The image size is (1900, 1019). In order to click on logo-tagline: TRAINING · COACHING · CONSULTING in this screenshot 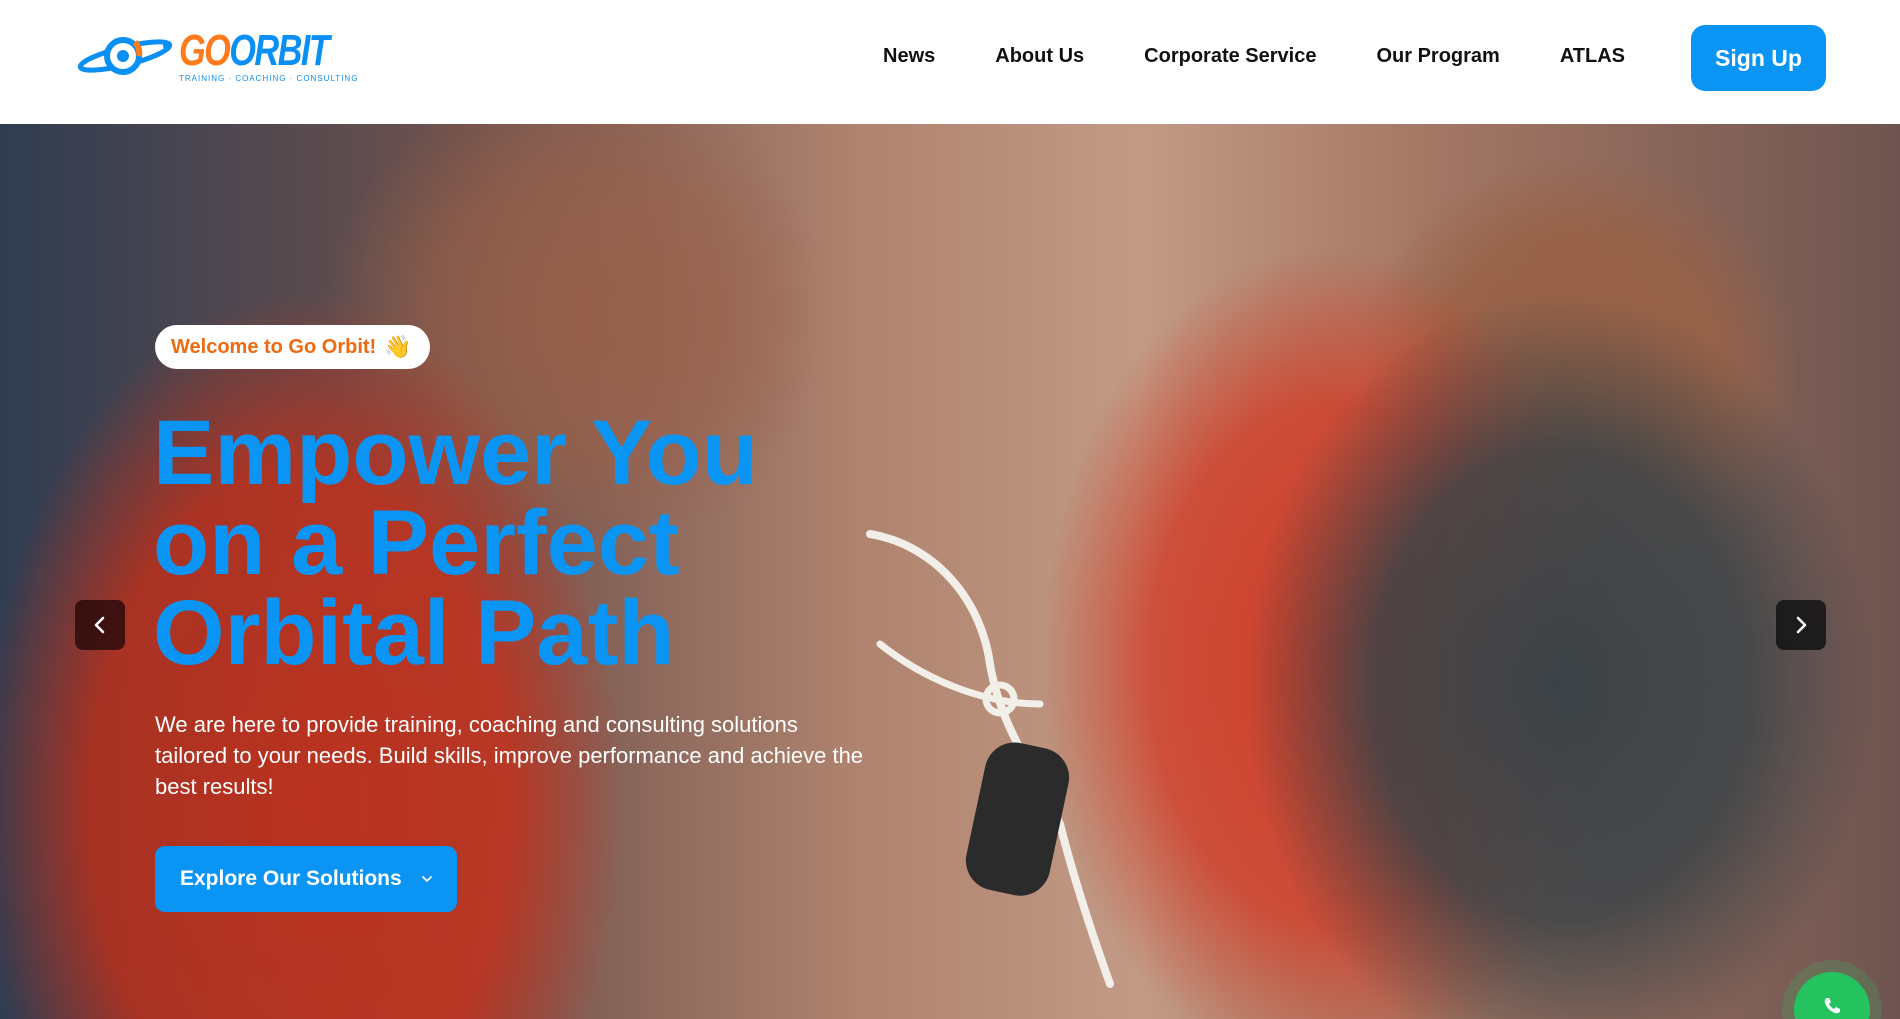, I will do `click(269, 78)`.